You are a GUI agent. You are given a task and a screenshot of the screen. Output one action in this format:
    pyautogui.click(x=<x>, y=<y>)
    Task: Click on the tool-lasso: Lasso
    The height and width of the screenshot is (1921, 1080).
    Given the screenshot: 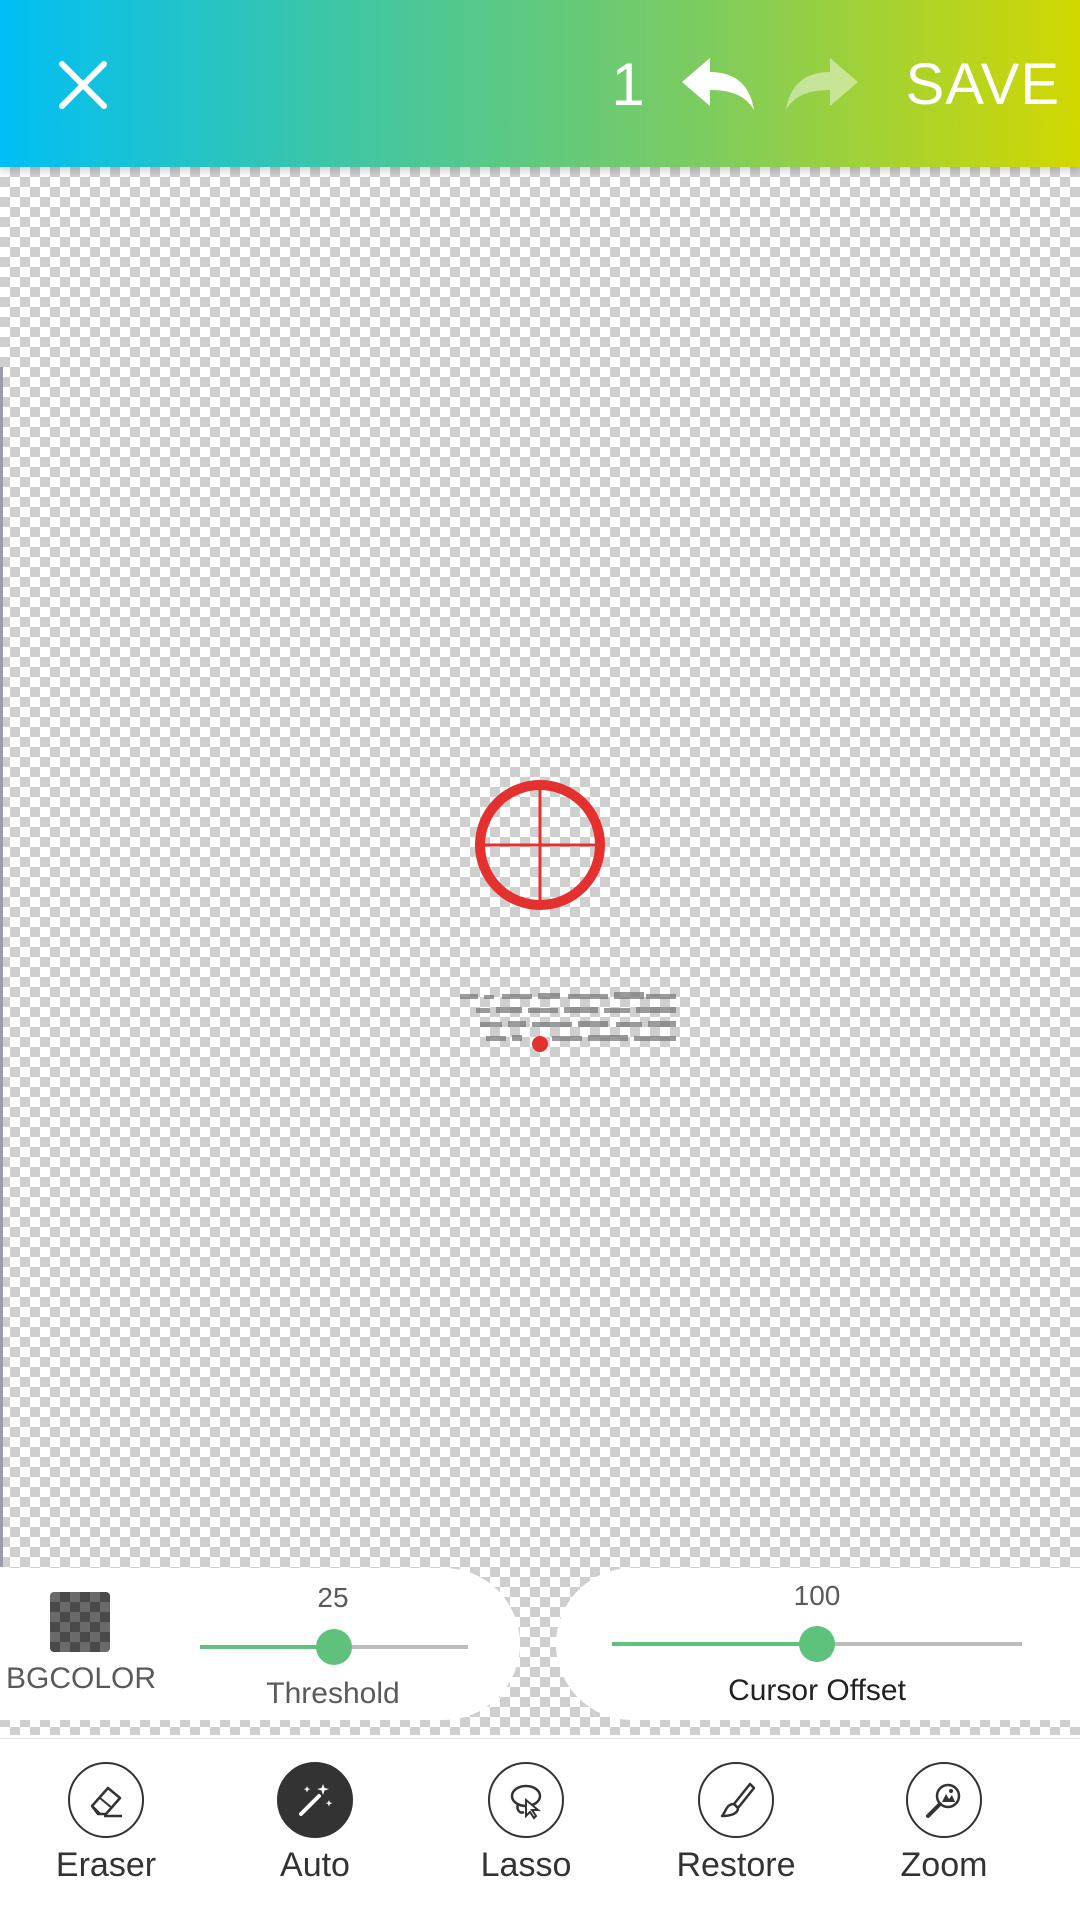 What is the action you would take?
    pyautogui.click(x=526, y=1832)
    